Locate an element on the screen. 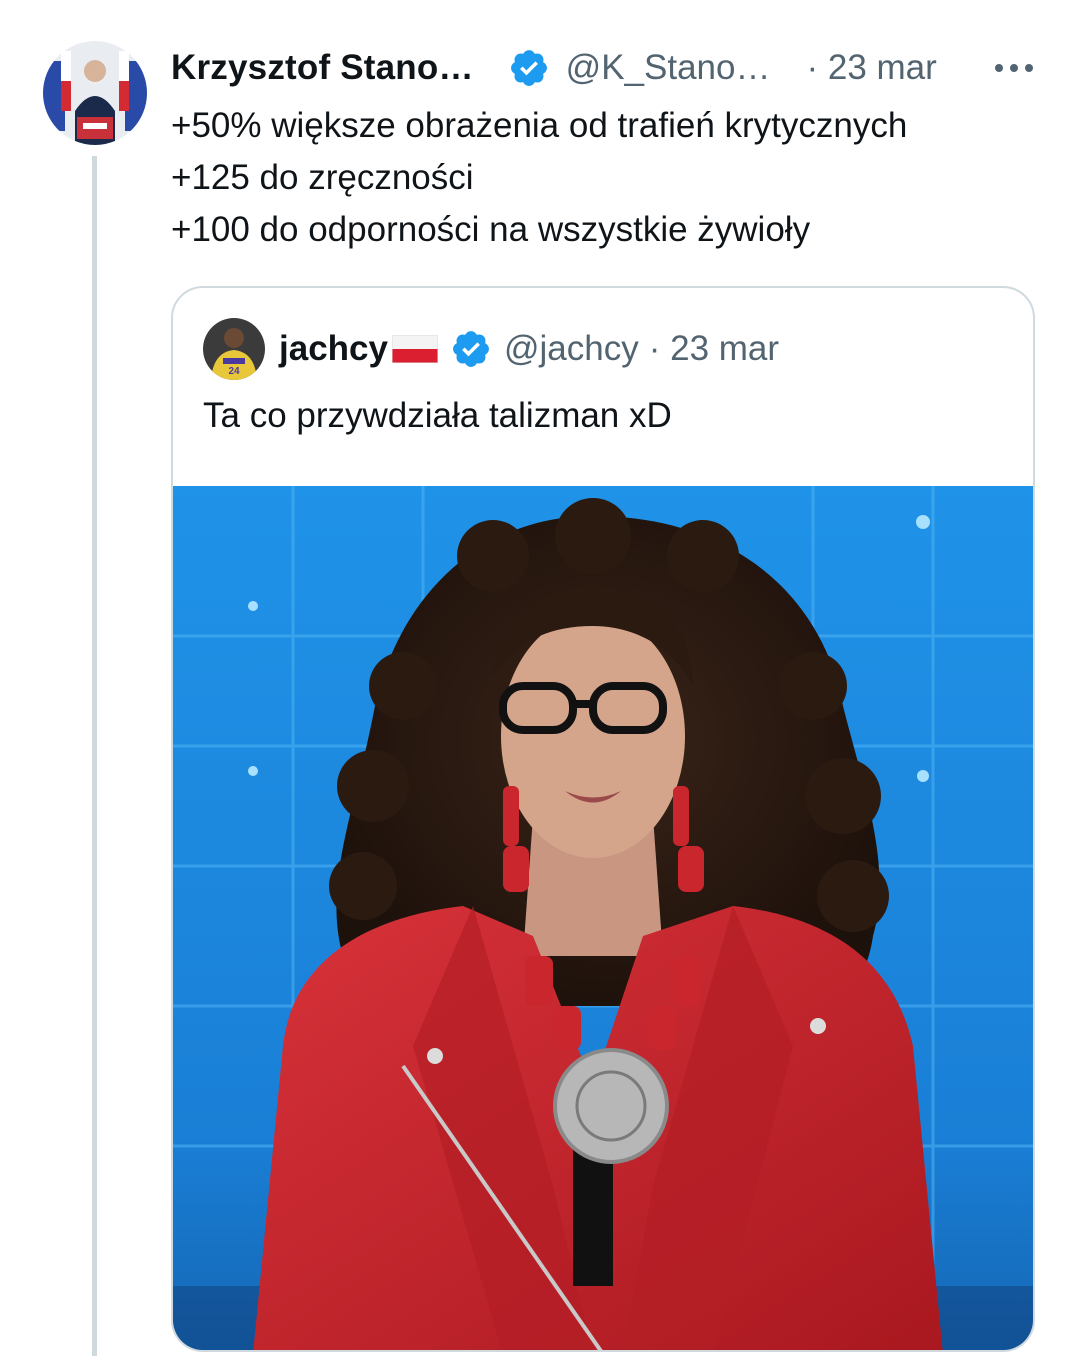 The height and width of the screenshot is (1356, 1080). quoted-tweet-date: · 23 mar is located at coordinates (714, 349).